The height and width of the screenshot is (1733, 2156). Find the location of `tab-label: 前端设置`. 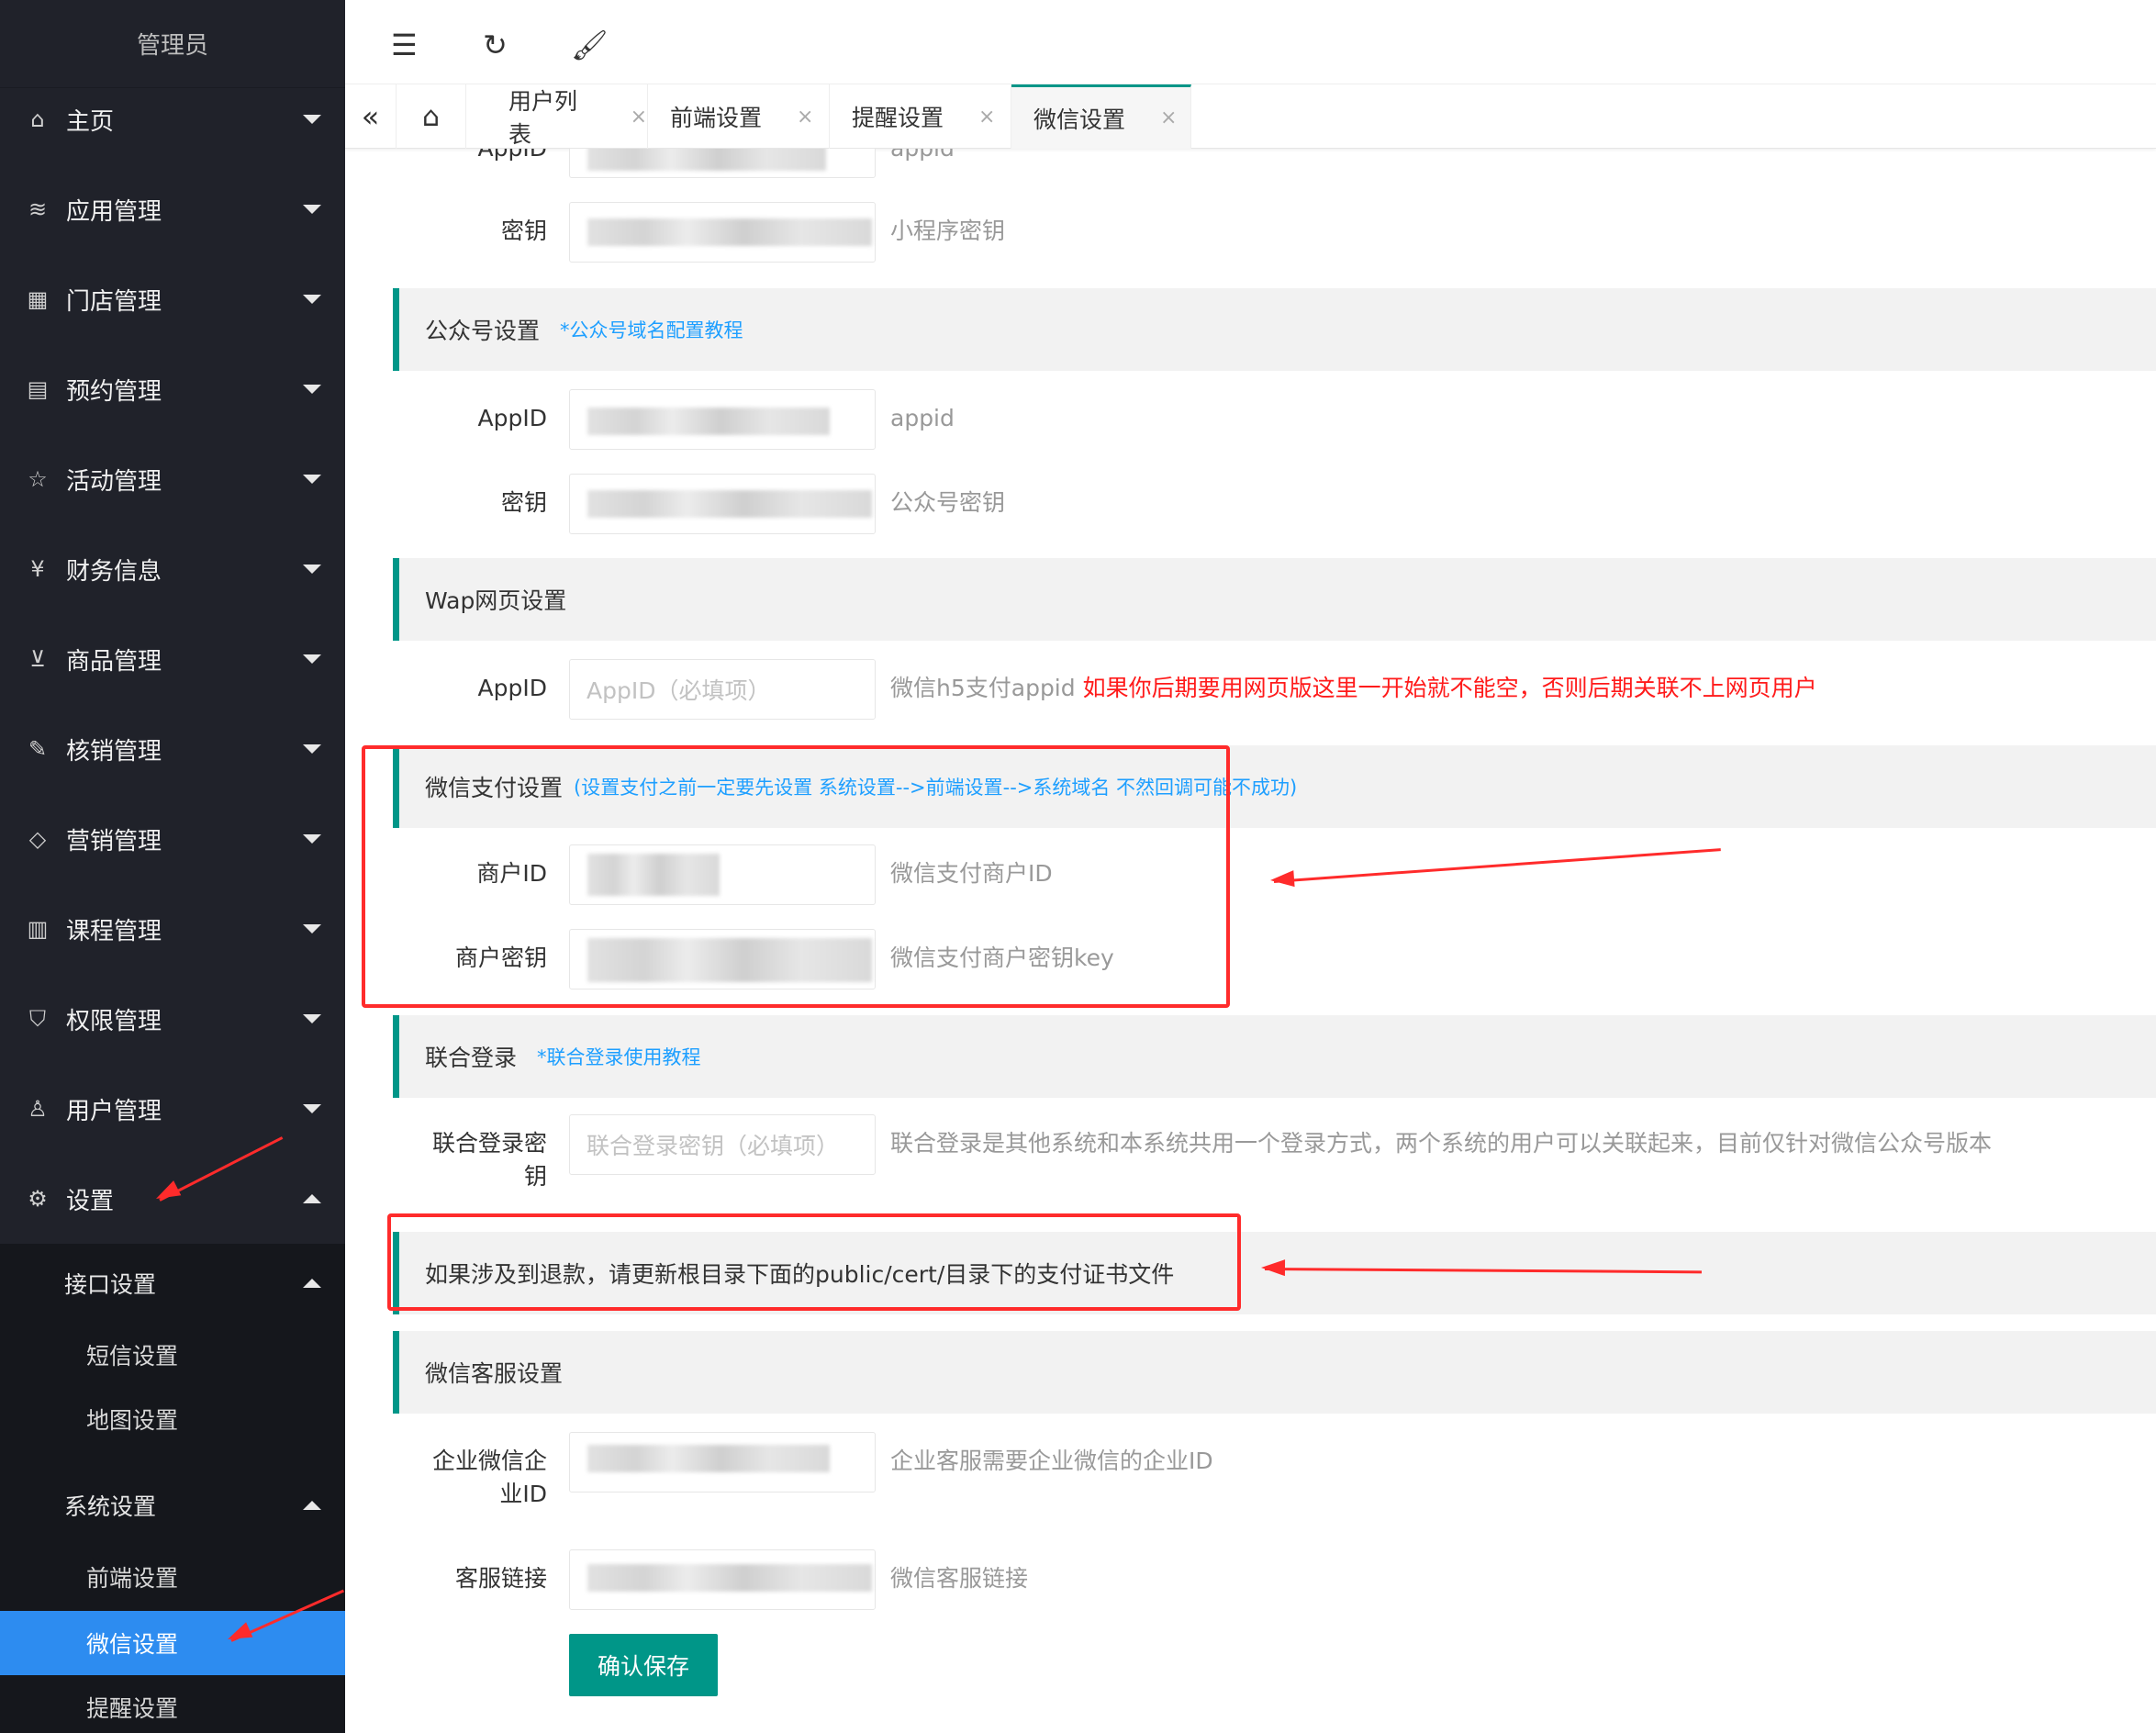

tab-label: 前端设置 is located at coordinates (716, 118).